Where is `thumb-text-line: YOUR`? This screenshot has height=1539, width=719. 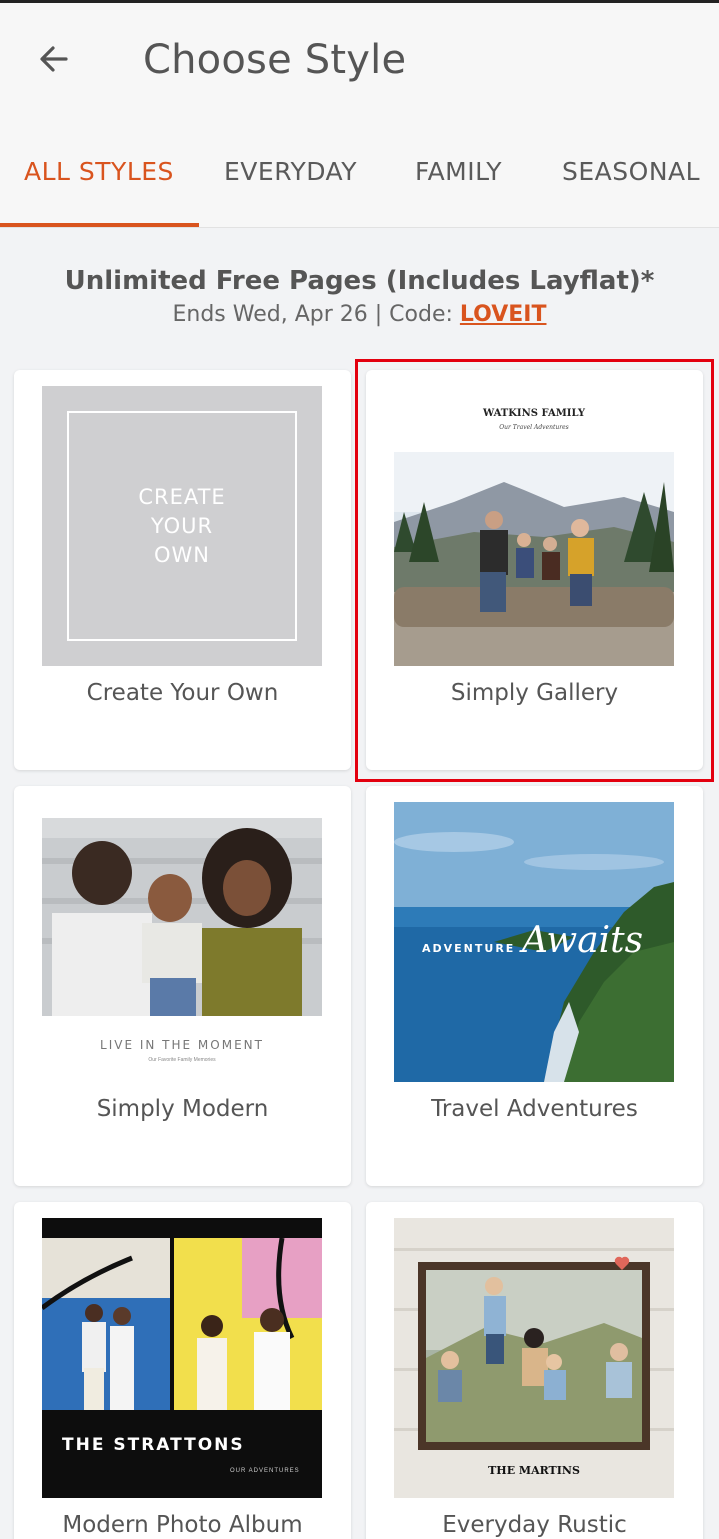 thumb-text-line: YOUR is located at coordinates (182, 525).